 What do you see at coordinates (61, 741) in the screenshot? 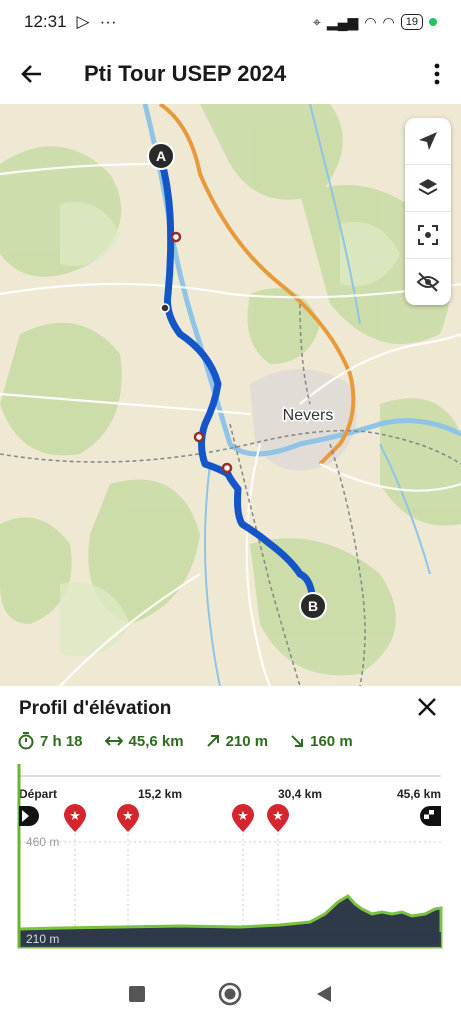
I see `duration-value: 7 h 18` at bounding box center [61, 741].